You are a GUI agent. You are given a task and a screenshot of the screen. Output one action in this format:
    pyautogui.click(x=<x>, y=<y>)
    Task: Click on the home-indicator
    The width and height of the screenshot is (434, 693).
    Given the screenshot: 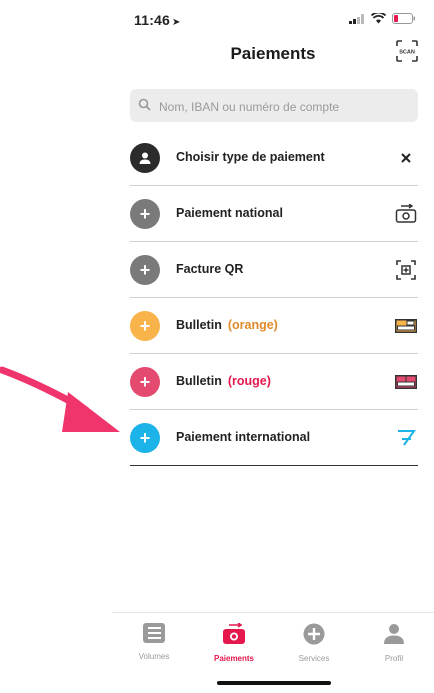 What is the action you would take?
    pyautogui.click(x=274, y=683)
    